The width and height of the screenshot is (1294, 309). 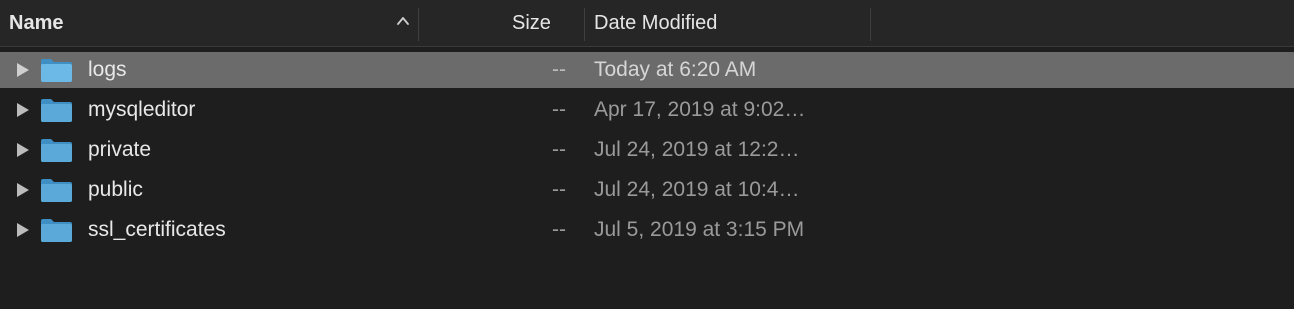 What do you see at coordinates (675, 69) in the screenshot?
I see `file-date-modified: Today at 6:20 AM` at bounding box center [675, 69].